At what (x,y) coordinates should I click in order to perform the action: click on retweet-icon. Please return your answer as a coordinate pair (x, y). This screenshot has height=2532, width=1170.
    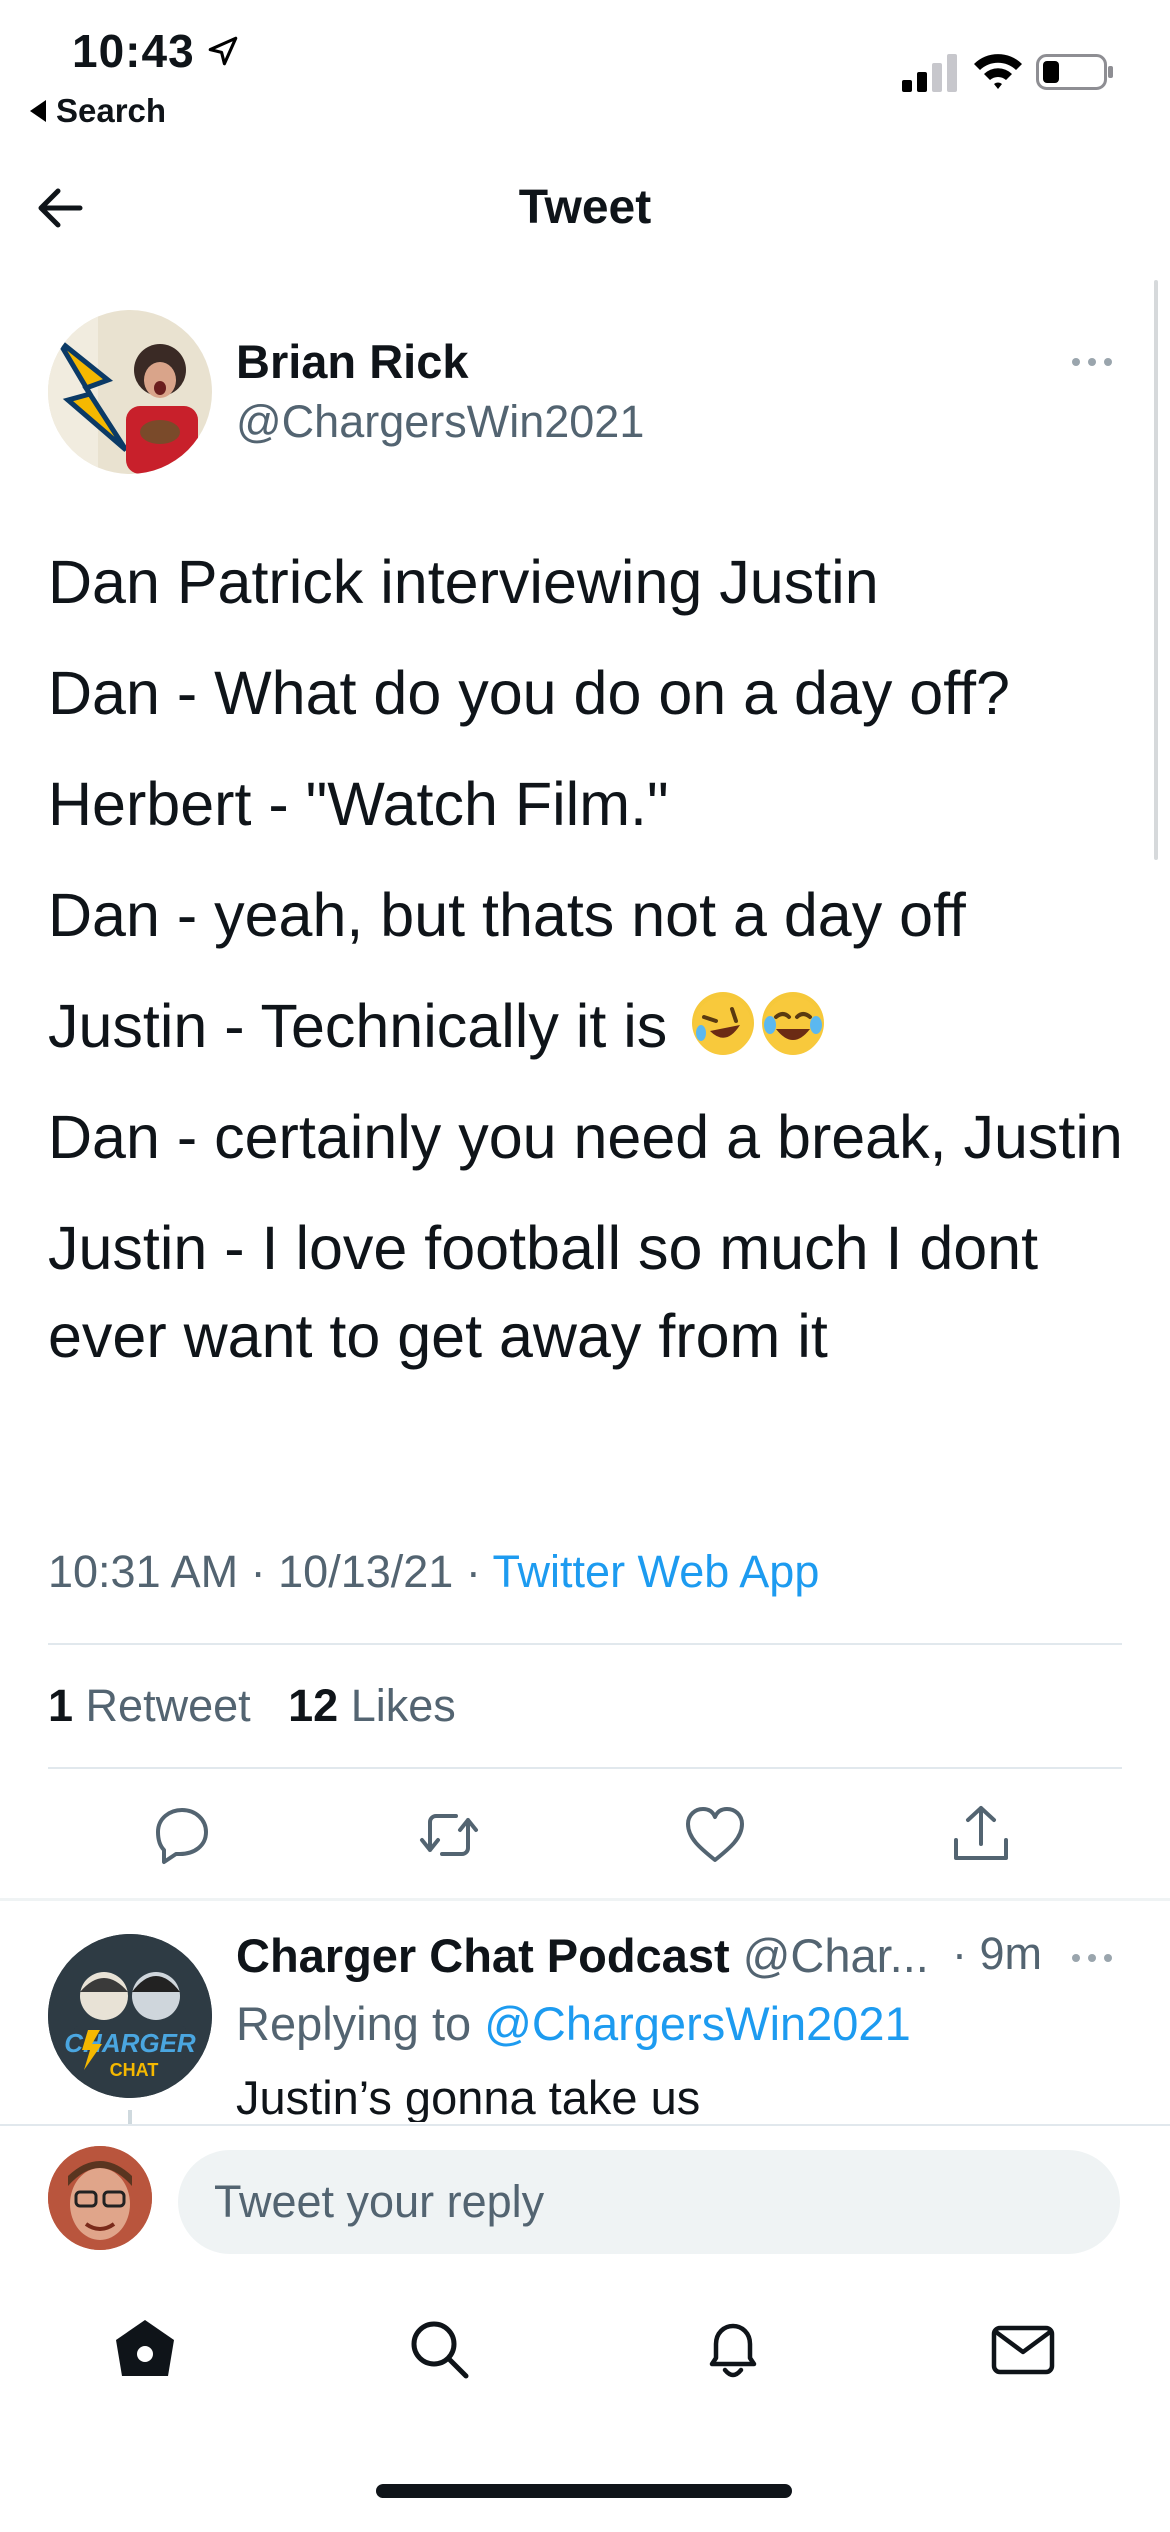
    Looking at the image, I should click on (449, 1835).